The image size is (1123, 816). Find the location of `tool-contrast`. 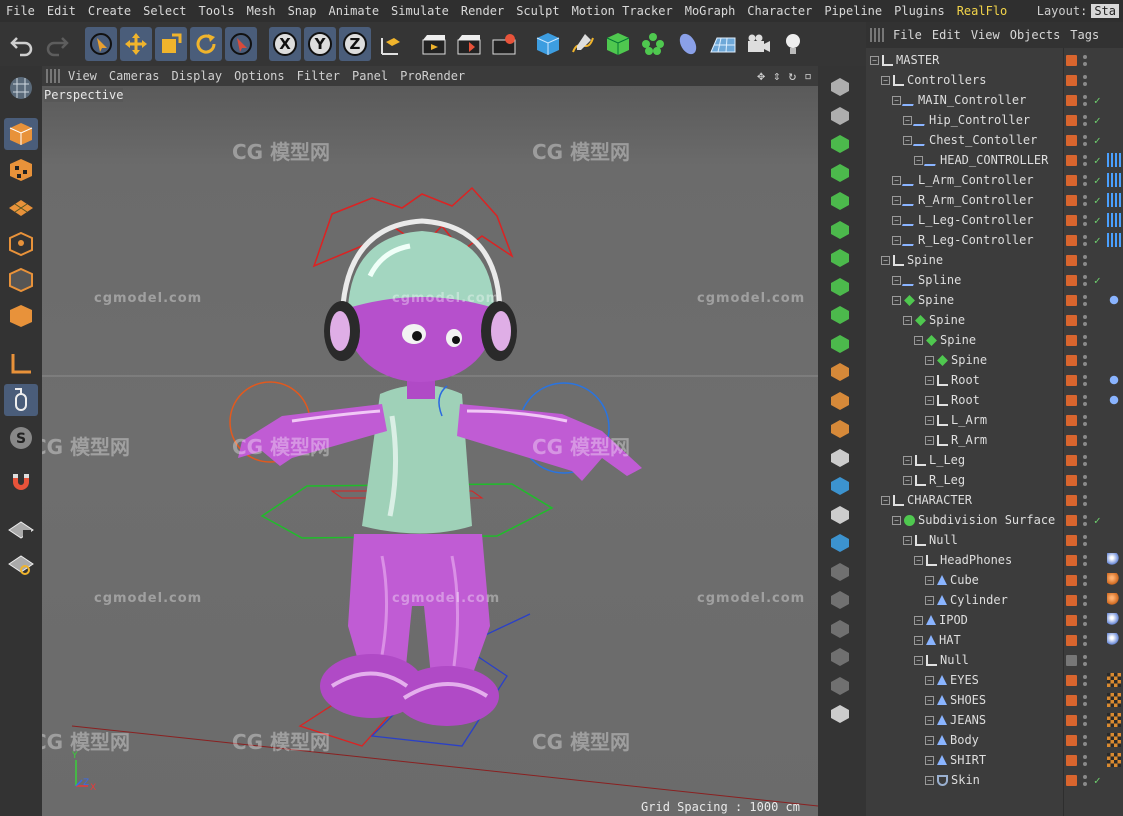

tool-contrast is located at coordinates (840, 486).